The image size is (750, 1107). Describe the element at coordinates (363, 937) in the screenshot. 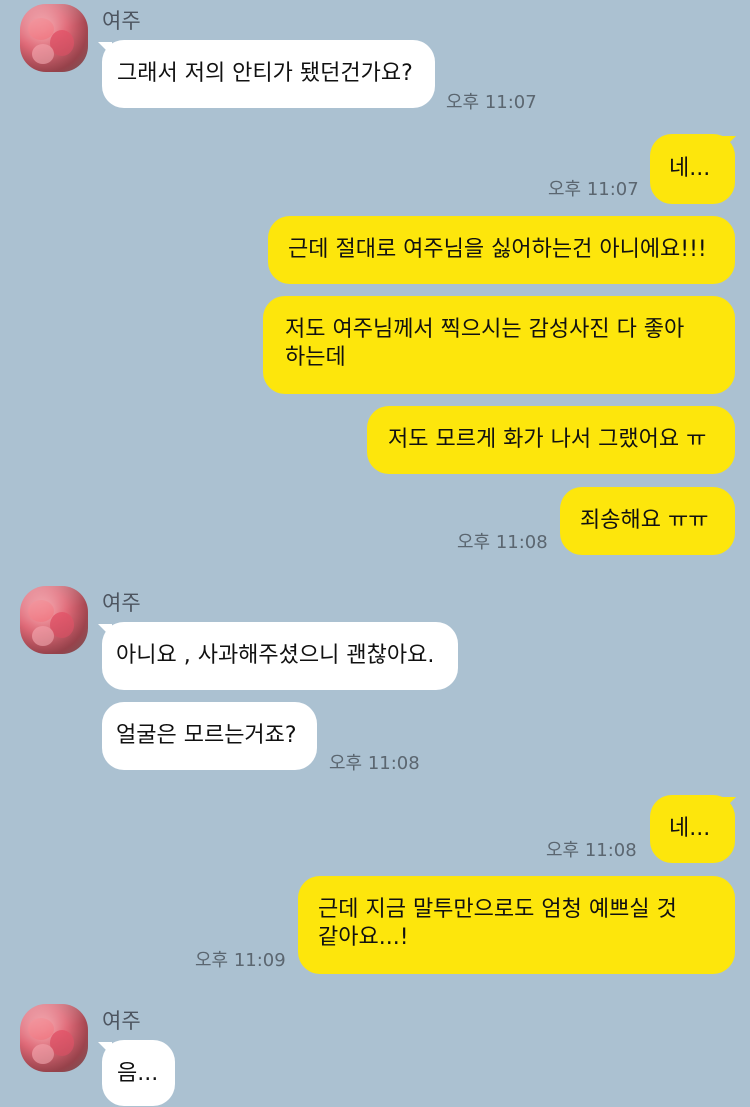

I see `message-text-line: 같아요...!` at that location.